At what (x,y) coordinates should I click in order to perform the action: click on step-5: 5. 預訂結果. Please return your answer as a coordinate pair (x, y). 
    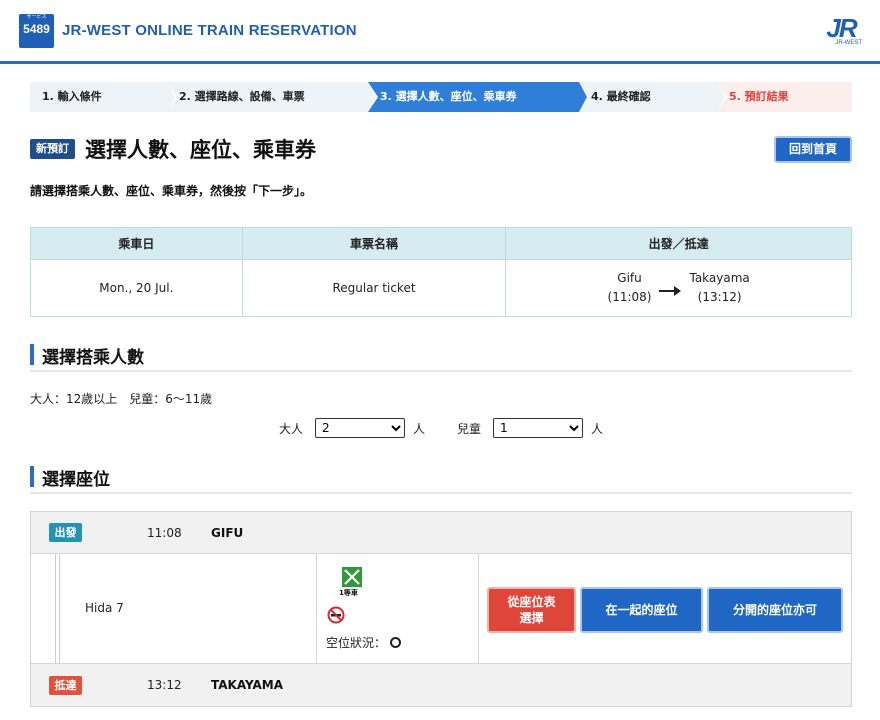
    Looking at the image, I should click on (784, 97).